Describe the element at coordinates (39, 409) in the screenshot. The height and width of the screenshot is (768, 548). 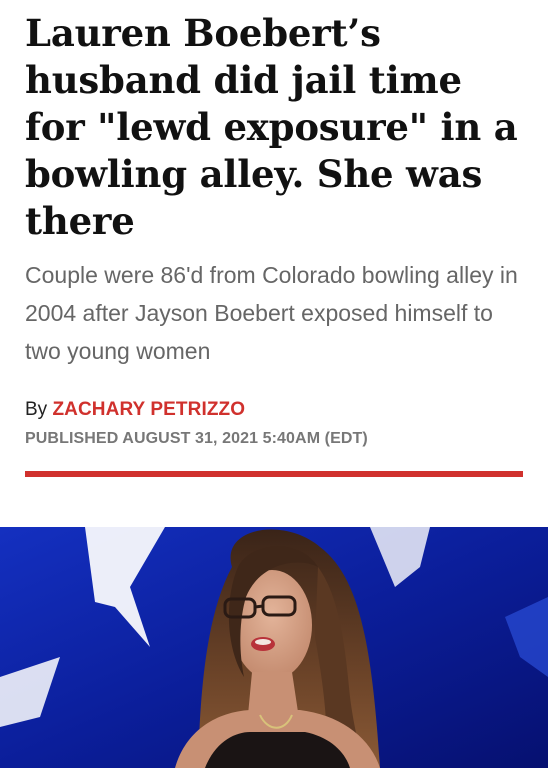
I see `byline-prefix: By` at that location.